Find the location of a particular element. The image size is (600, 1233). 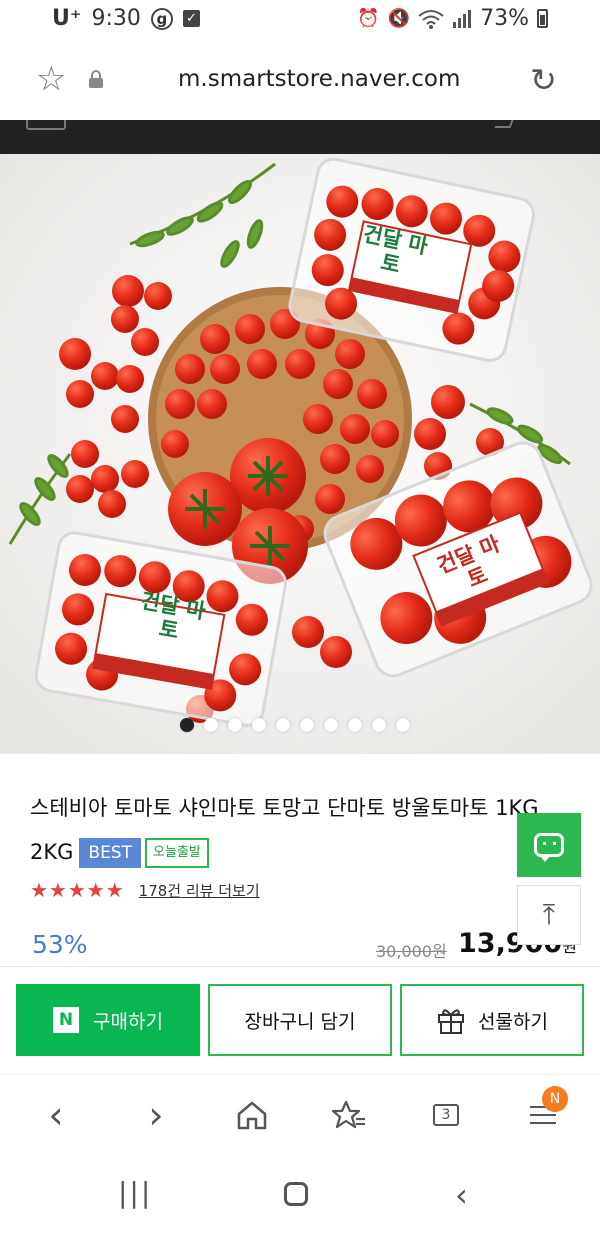

arrow-up-icon: ⤒ is located at coordinates (549, 914).